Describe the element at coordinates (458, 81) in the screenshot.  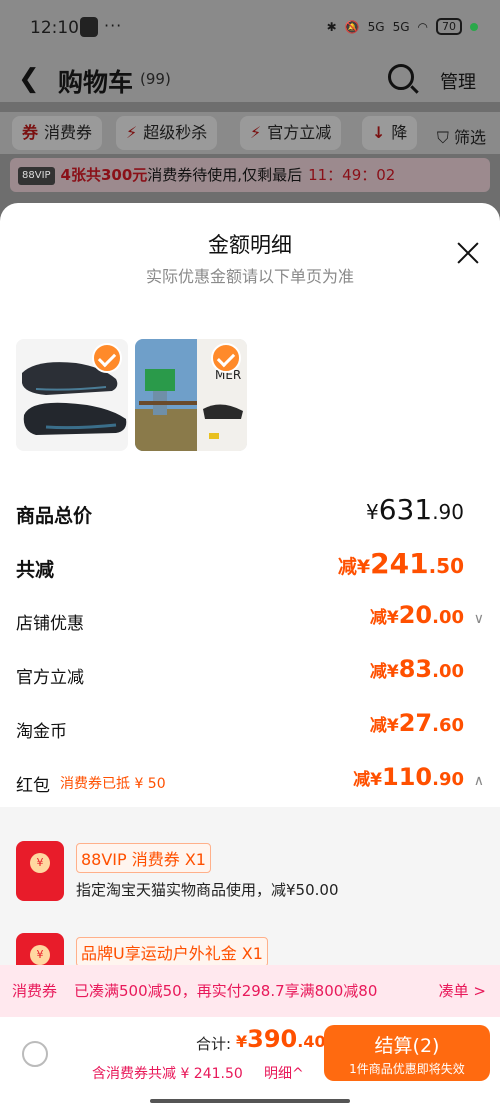
I see `manage-button: 管理` at that location.